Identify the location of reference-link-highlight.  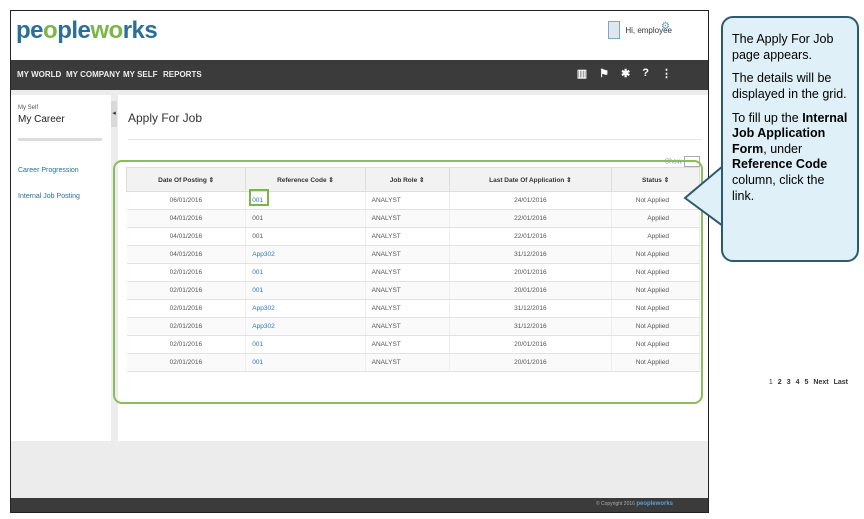
(259, 197).